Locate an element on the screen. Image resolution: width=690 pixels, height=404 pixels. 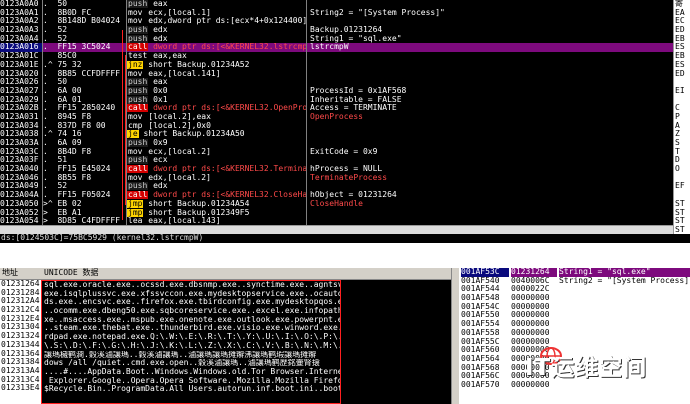
register-label: A is located at coordinates (682, 126).